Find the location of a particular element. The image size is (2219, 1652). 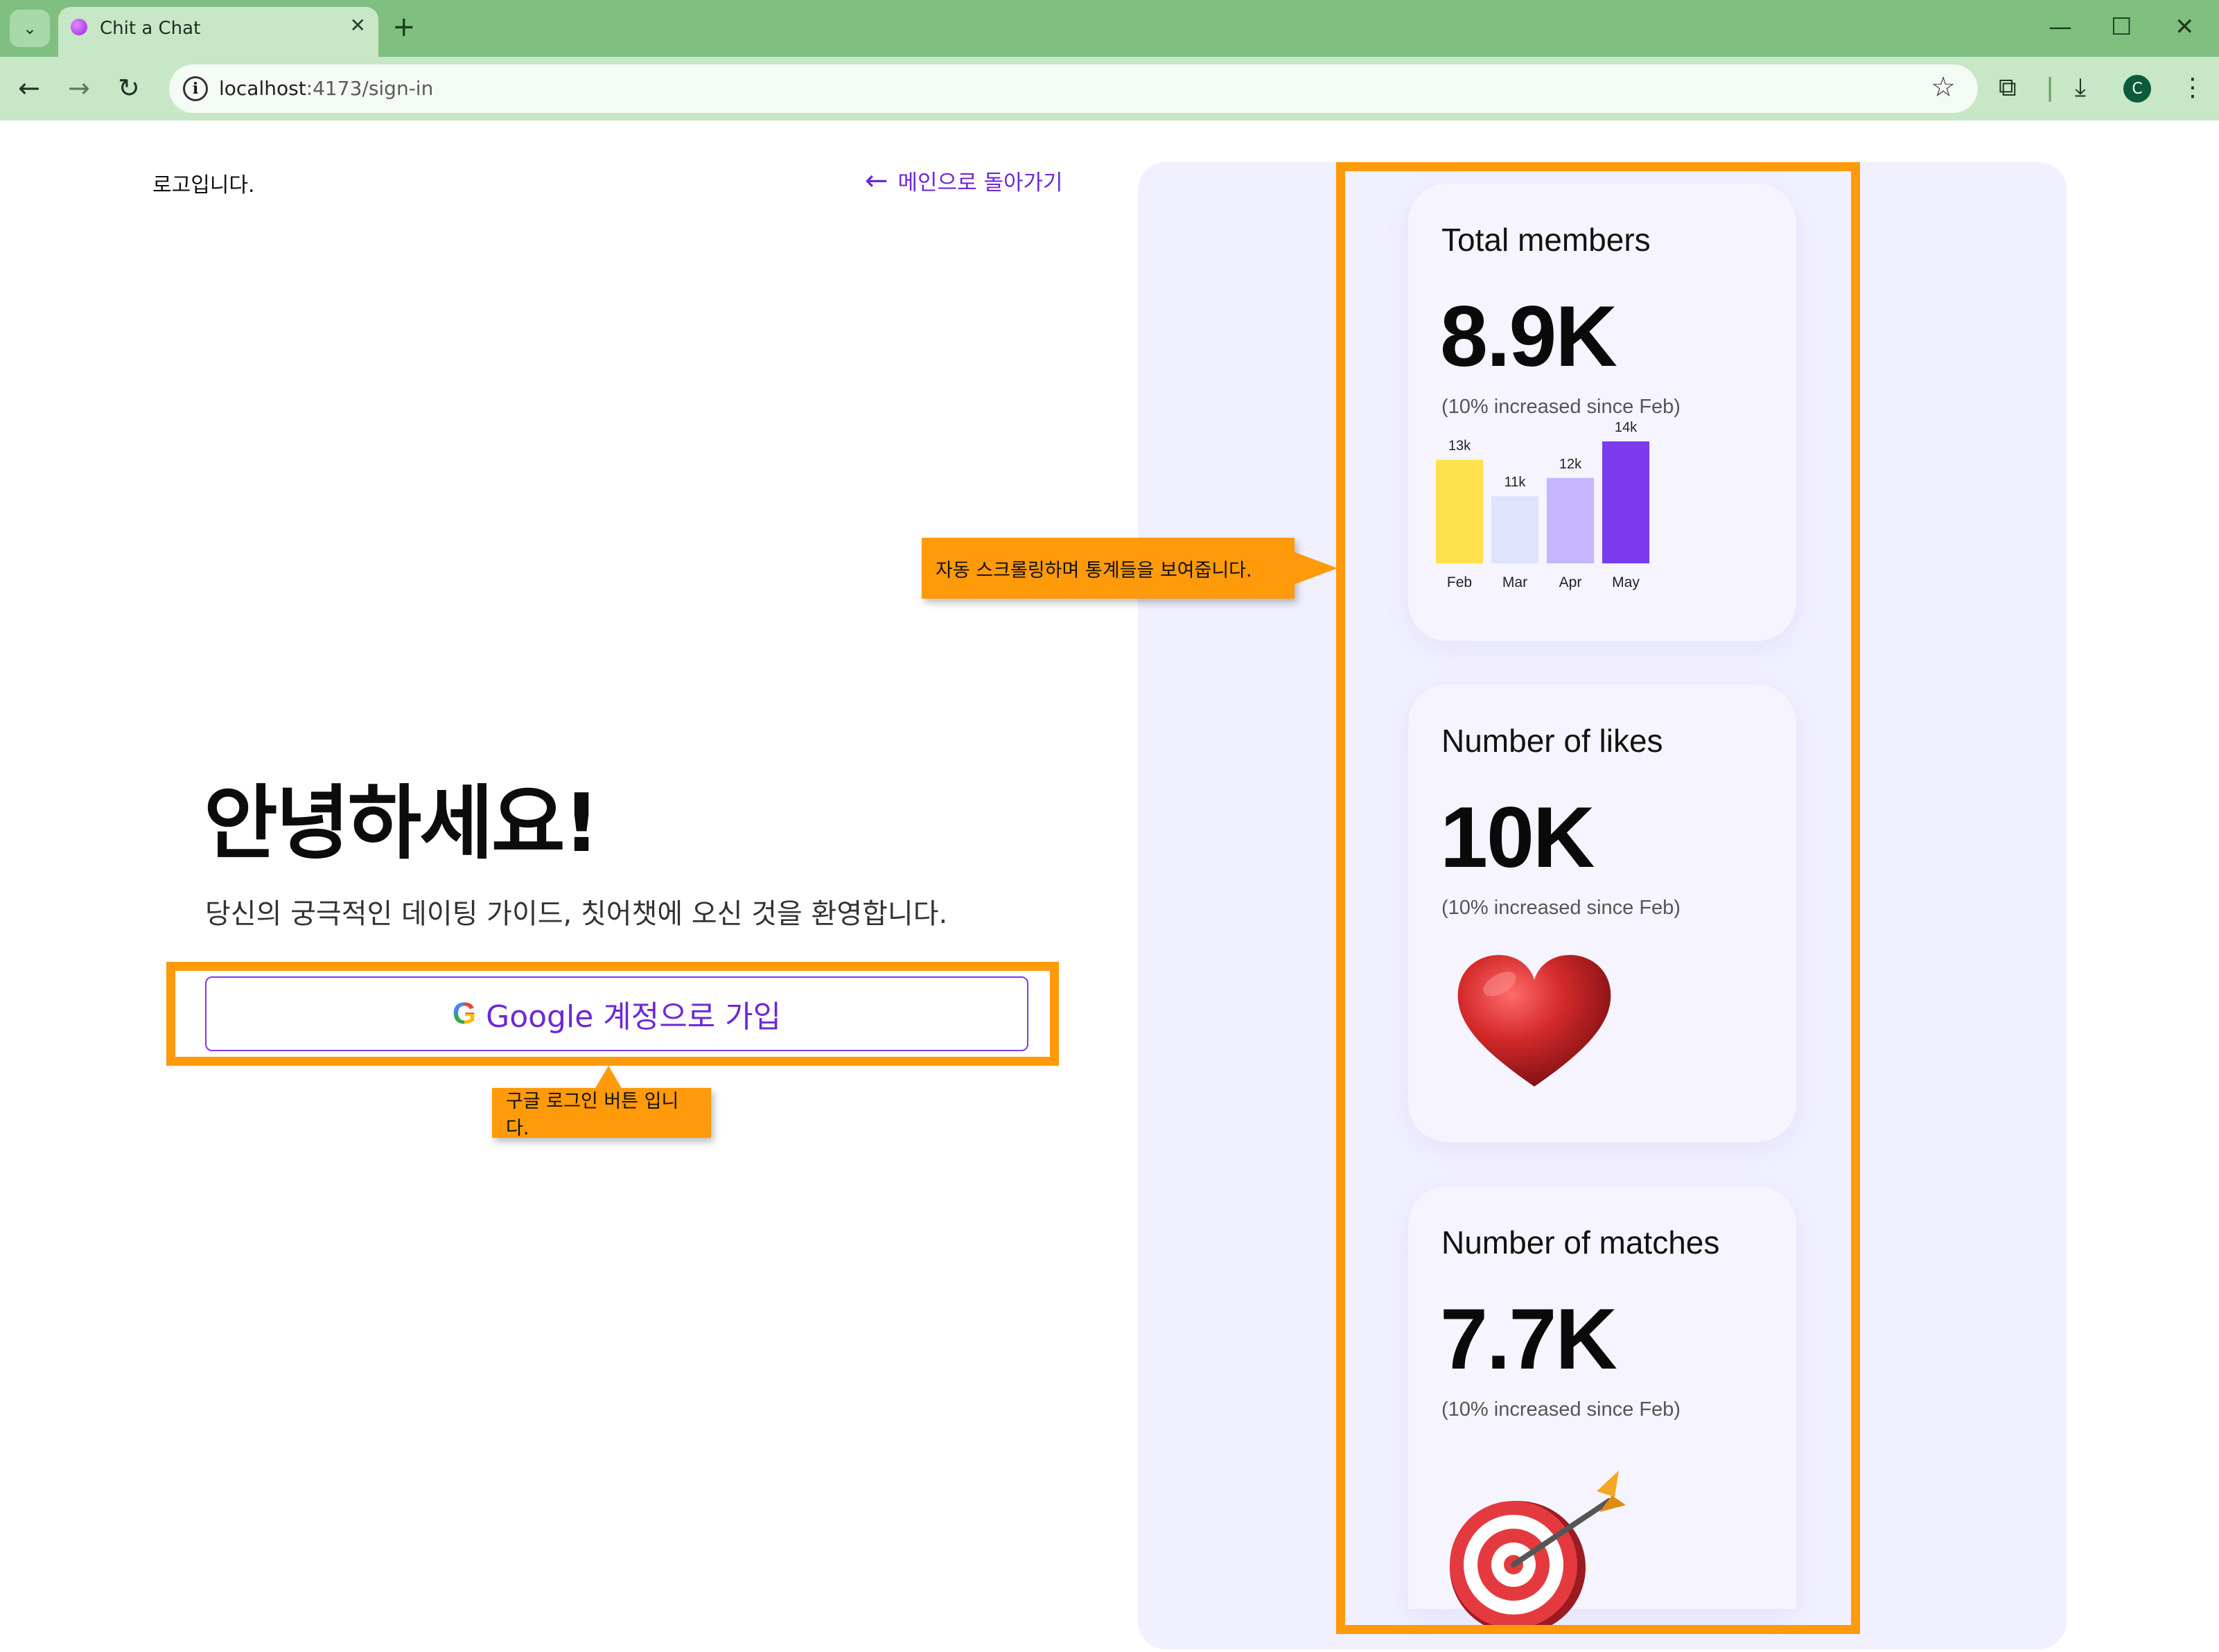

new-tab-button: + is located at coordinates (404, 27).